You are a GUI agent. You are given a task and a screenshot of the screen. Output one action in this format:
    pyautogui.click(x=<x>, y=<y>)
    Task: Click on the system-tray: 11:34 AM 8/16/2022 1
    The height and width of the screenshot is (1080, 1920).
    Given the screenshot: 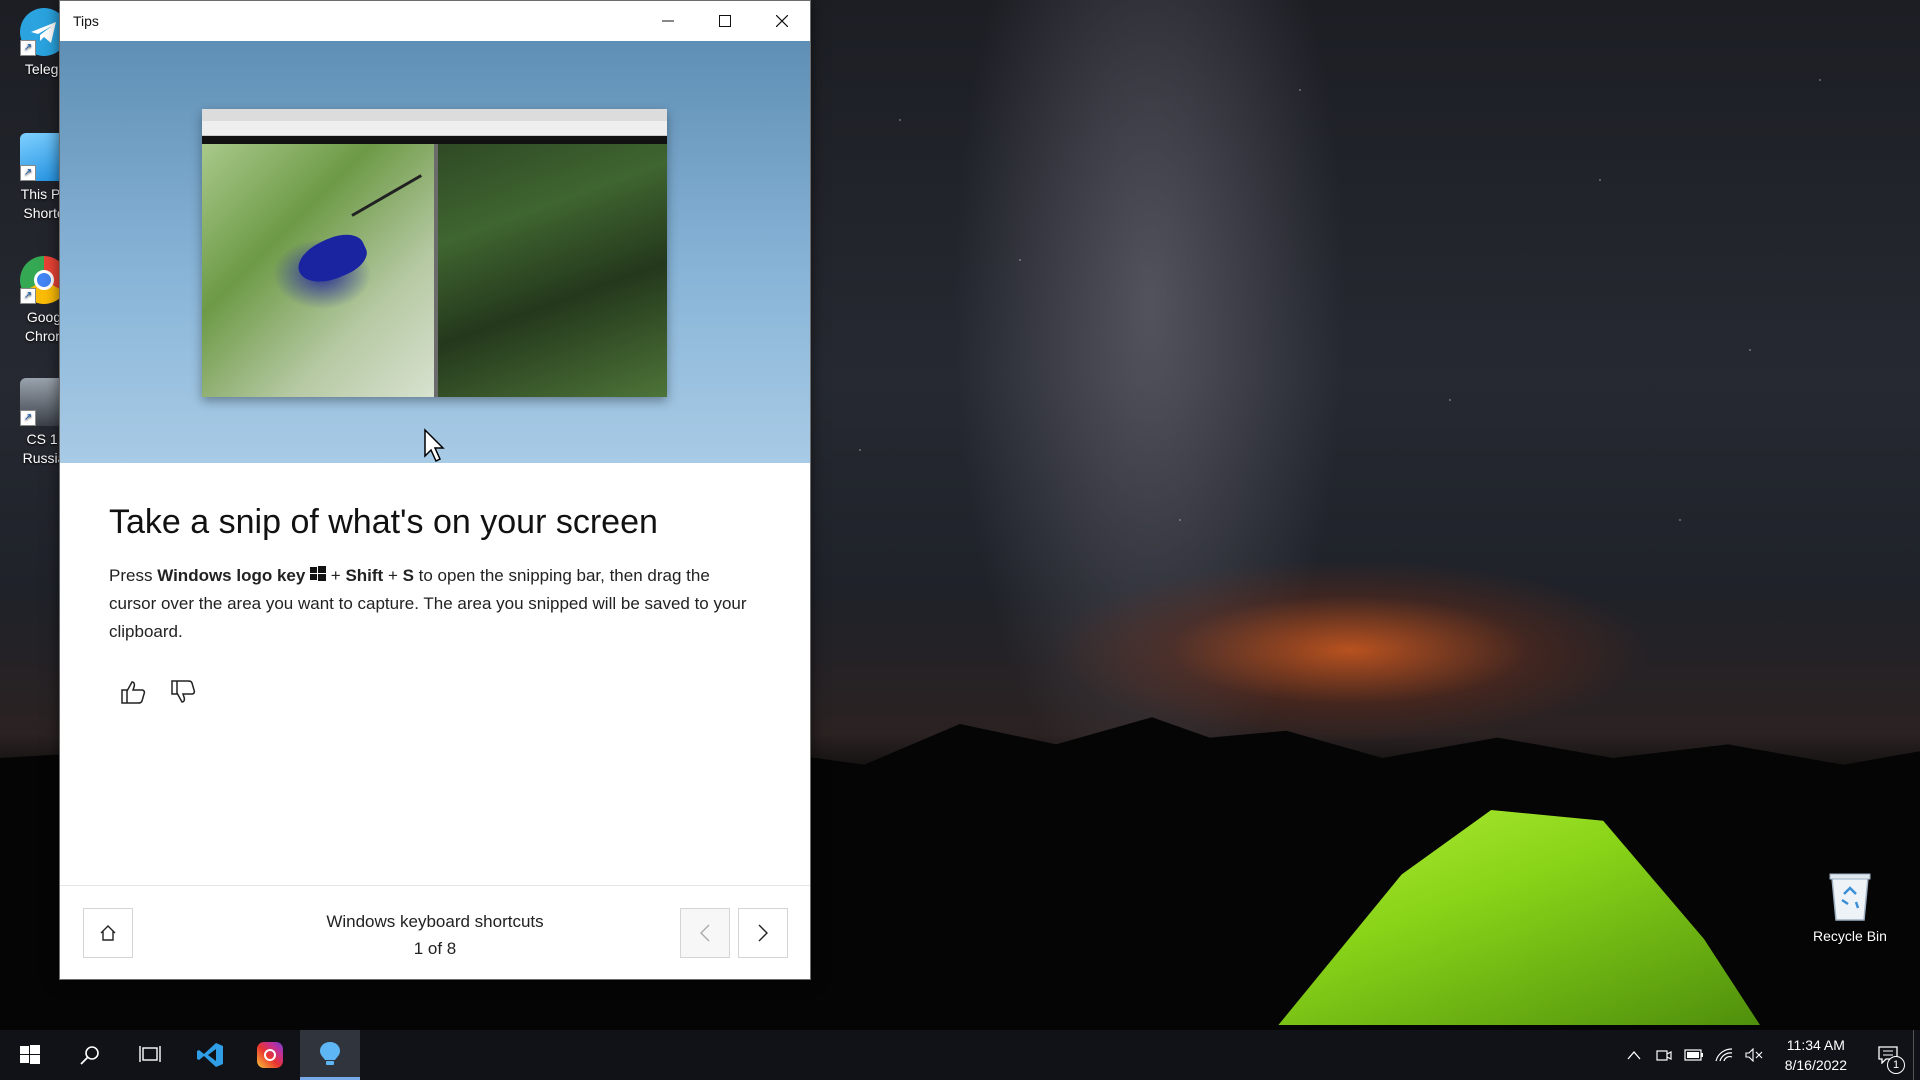 What is the action you would take?
    pyautogui.click(x=1769, y=1055)
    